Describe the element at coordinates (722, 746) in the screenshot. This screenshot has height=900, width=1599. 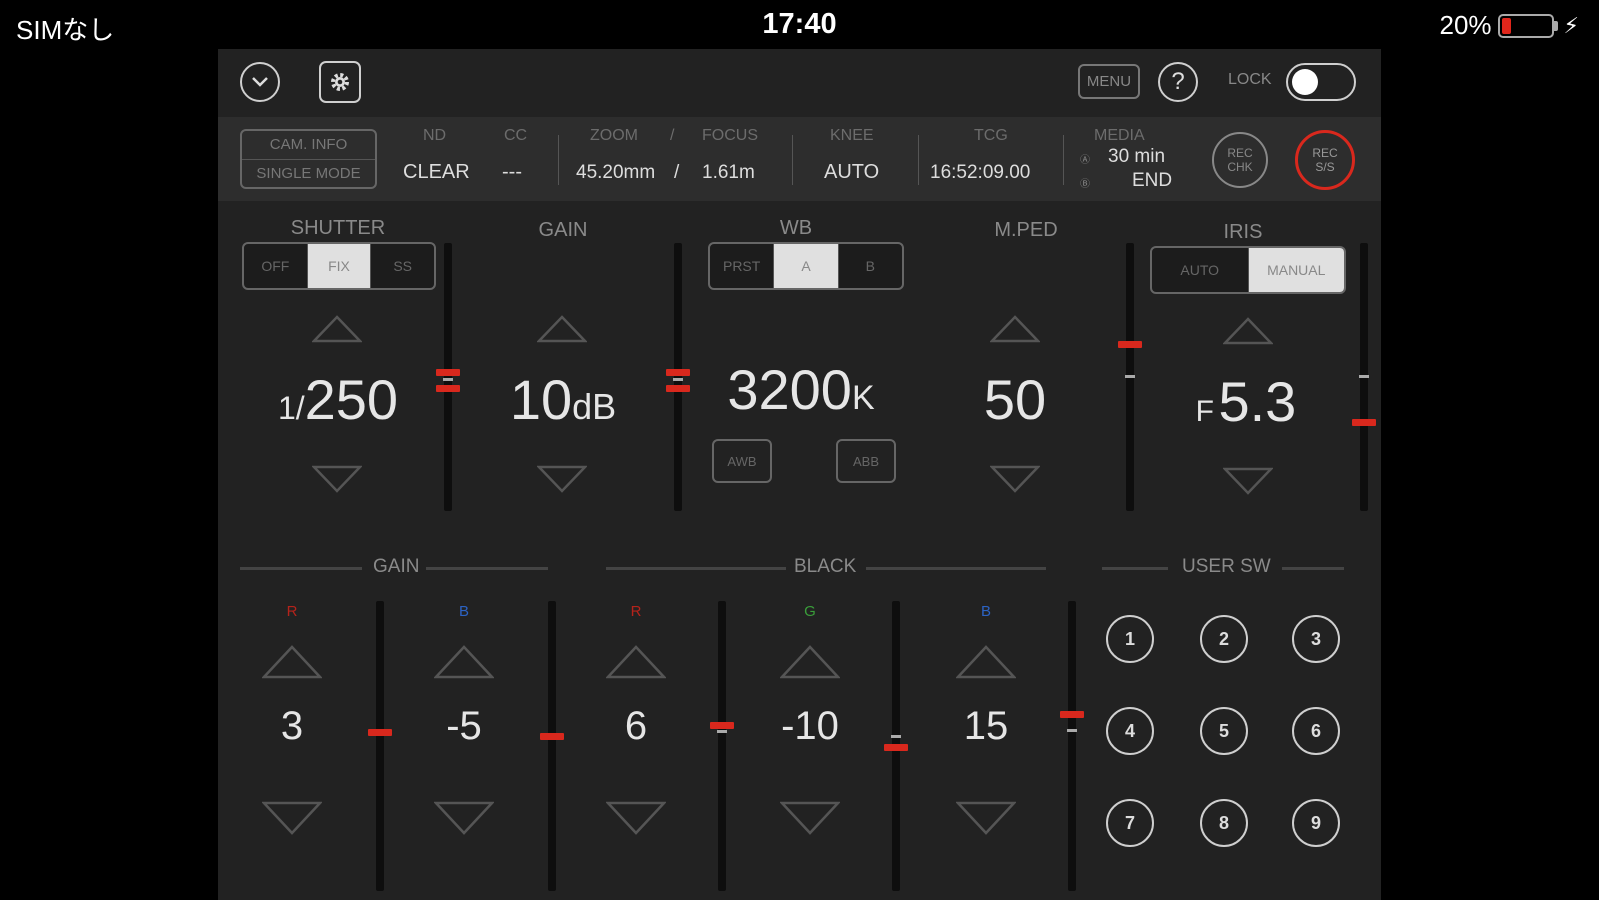
I see `black-r-slider-track` at that location.